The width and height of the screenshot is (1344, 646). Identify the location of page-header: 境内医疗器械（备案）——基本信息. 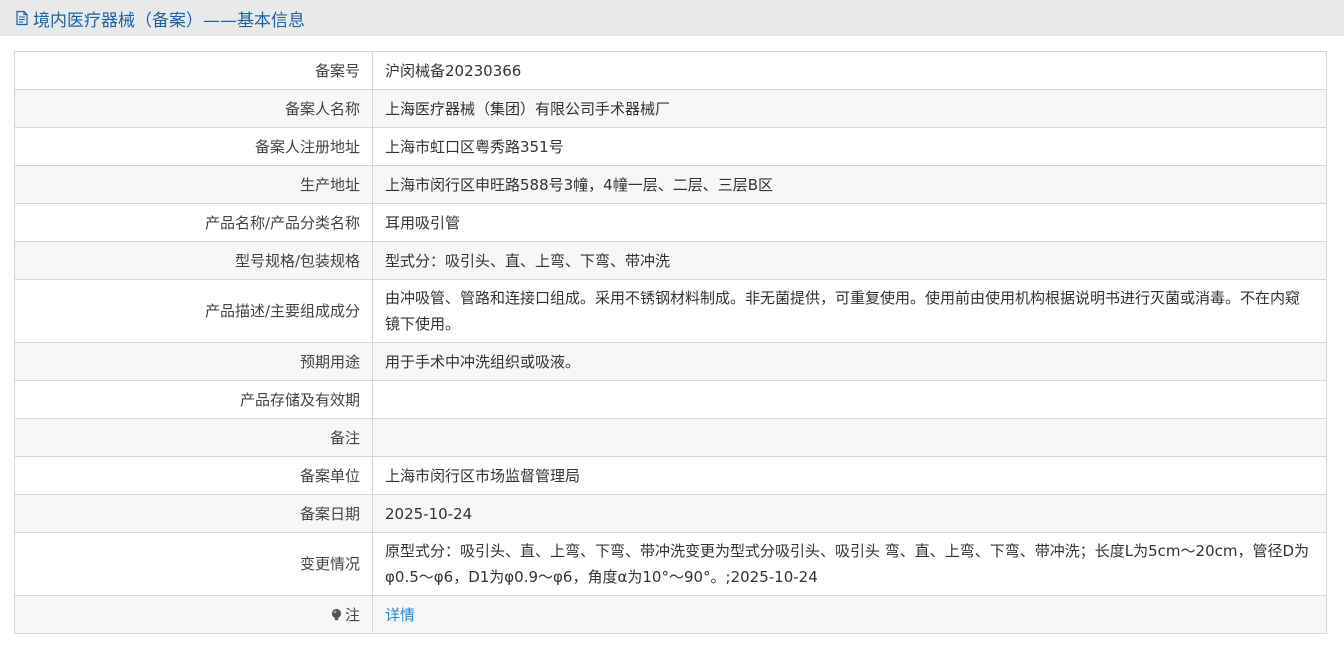
(672, 18).